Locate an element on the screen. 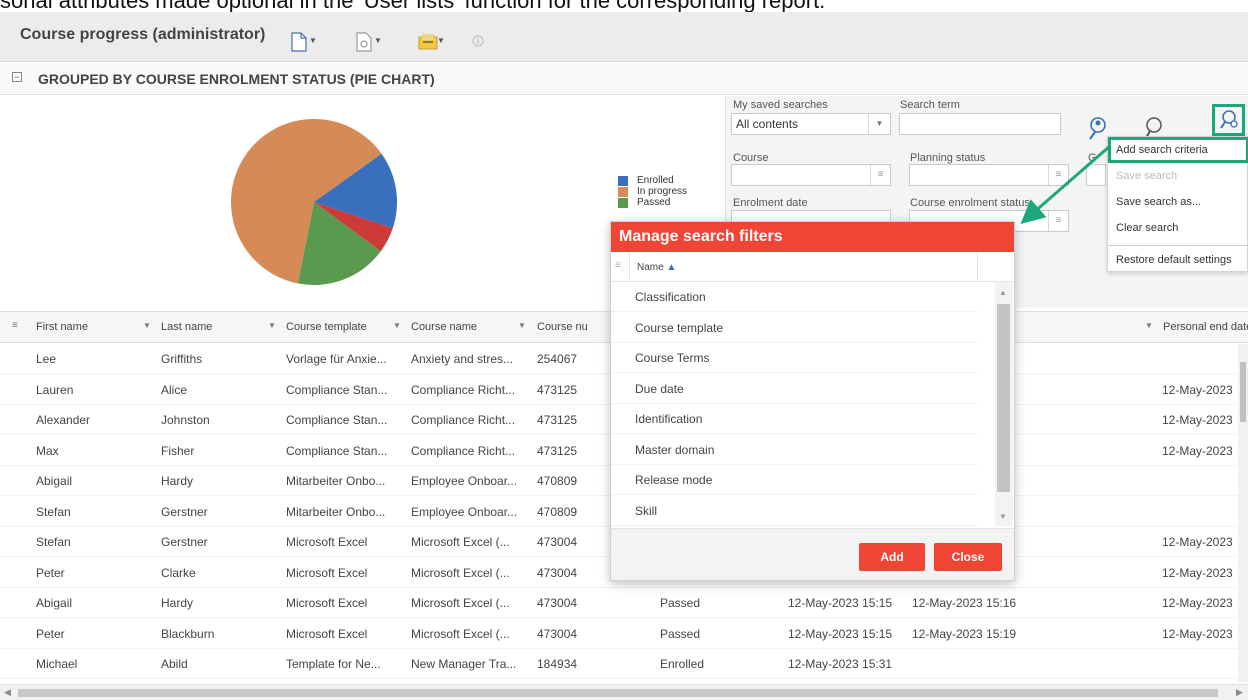 This screenshot has width=1248, height=700. menu-item-save-search: Save search is located at coordinates (1178, 176).